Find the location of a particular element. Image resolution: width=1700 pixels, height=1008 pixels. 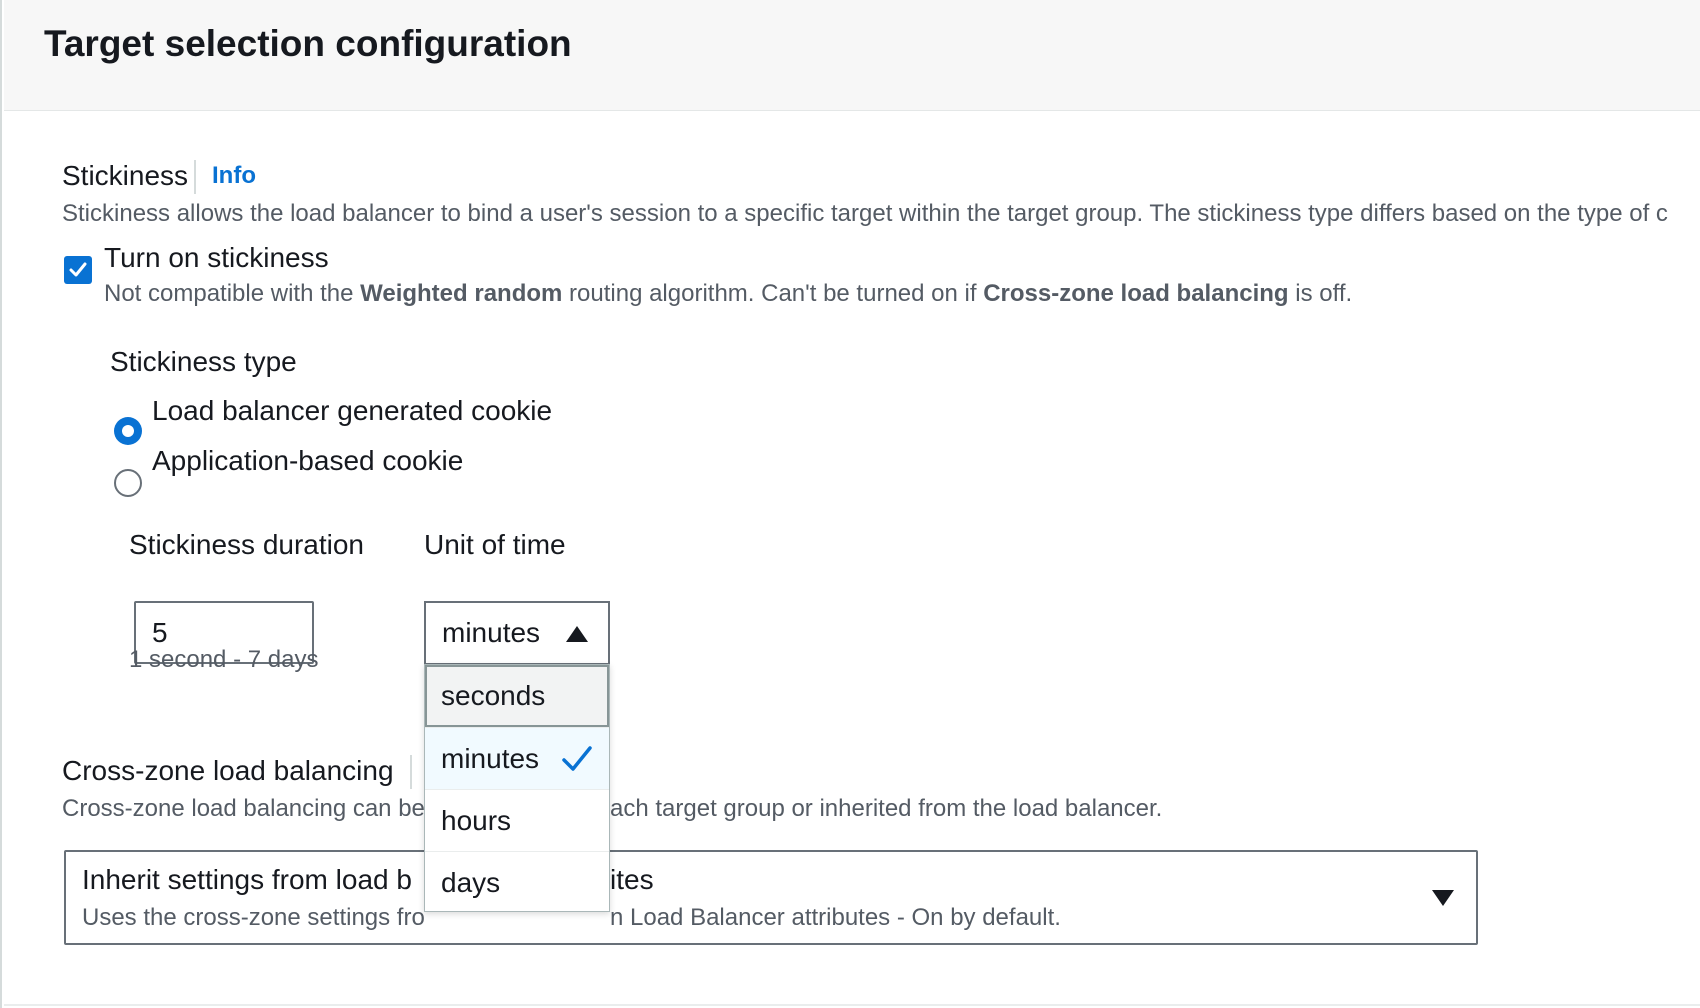

note-weighted-random: Weighted random is located at coordinates (461, 293).